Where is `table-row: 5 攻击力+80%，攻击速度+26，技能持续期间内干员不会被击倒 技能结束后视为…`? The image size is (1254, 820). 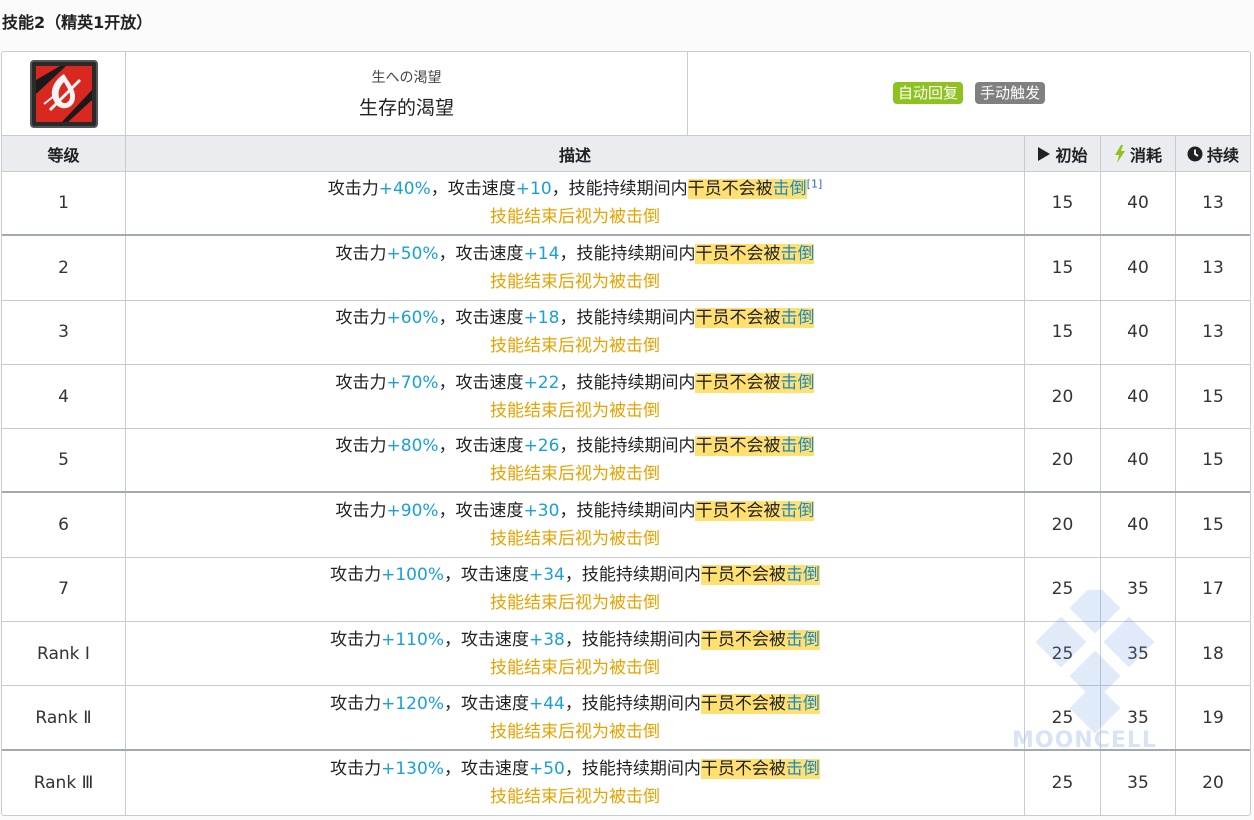 table-row: 5 攻击力+80%，攻击速度+26，技能持续期间内干员不会被击倒 技能结束后视为… is located at coordinates (626, 461).